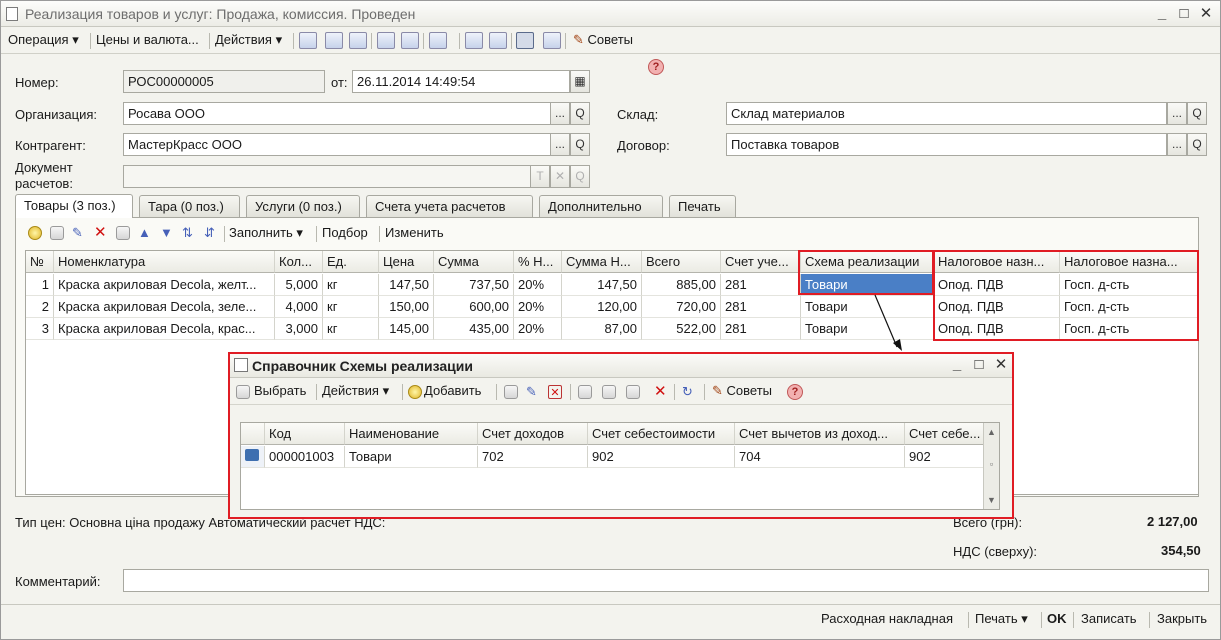  I want to click on movements-icon, so click(498, 40).